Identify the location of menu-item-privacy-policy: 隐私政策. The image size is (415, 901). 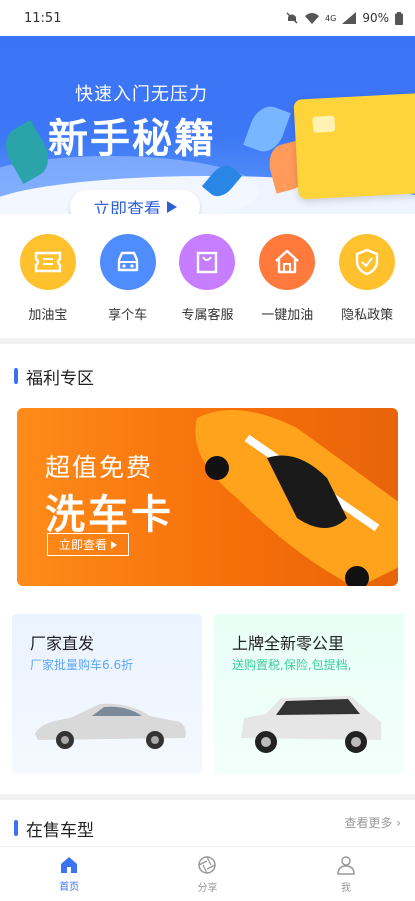
(367, 276).